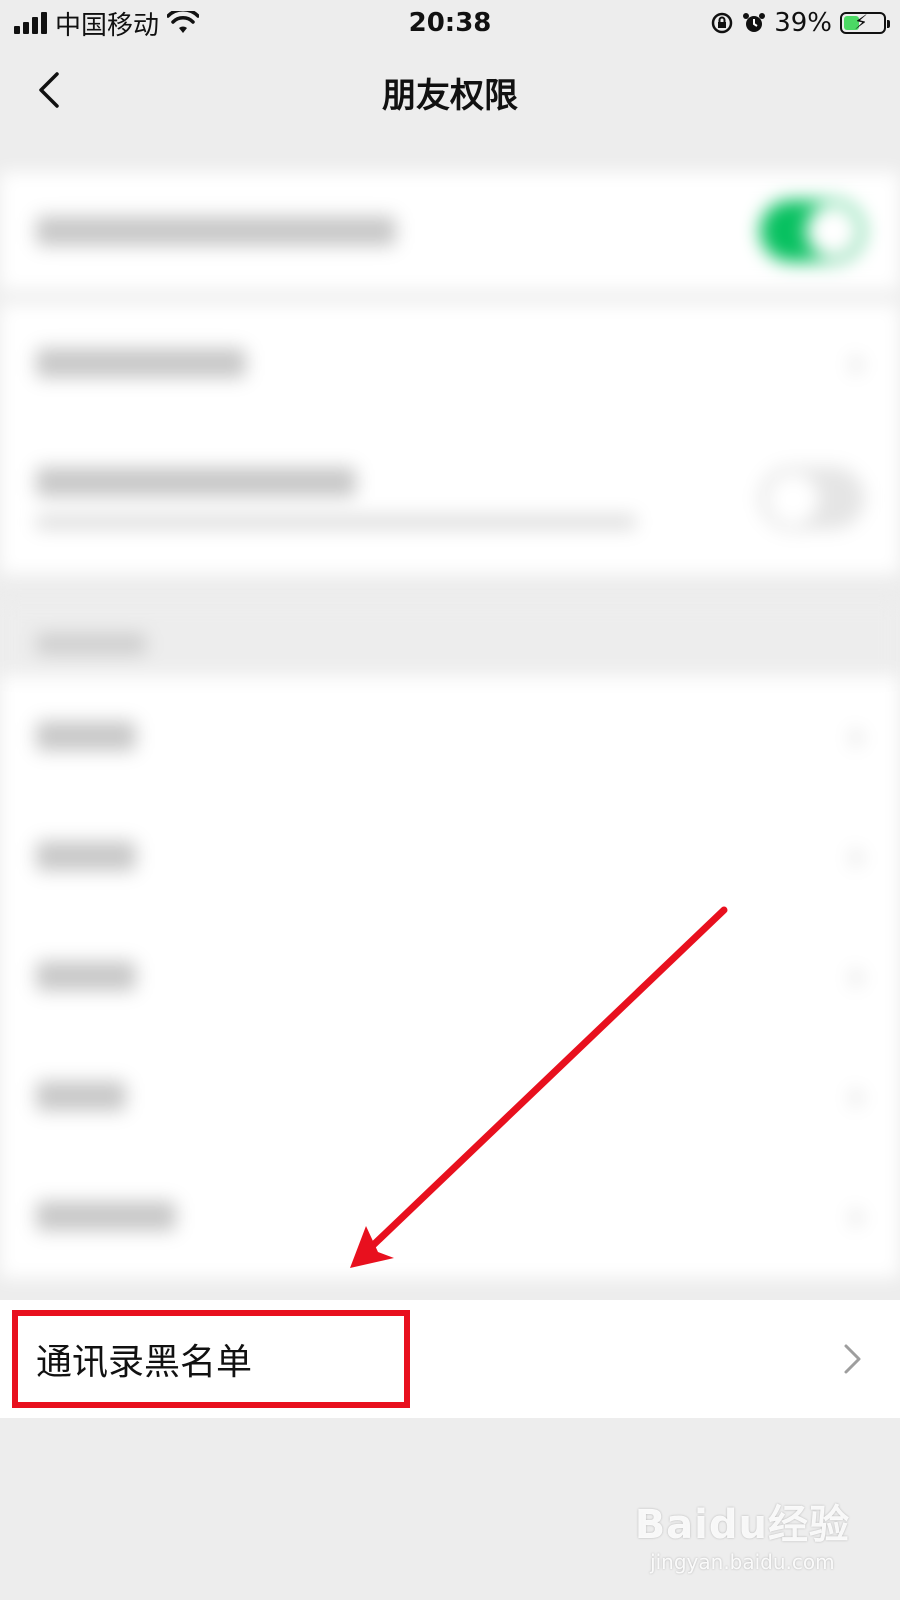 This screenshot has width=900, height=1600. What do you see at coordinates (852, 1359) in the screenshot?
I see `chevron-right-icon` at bounding box center [852, 1359].